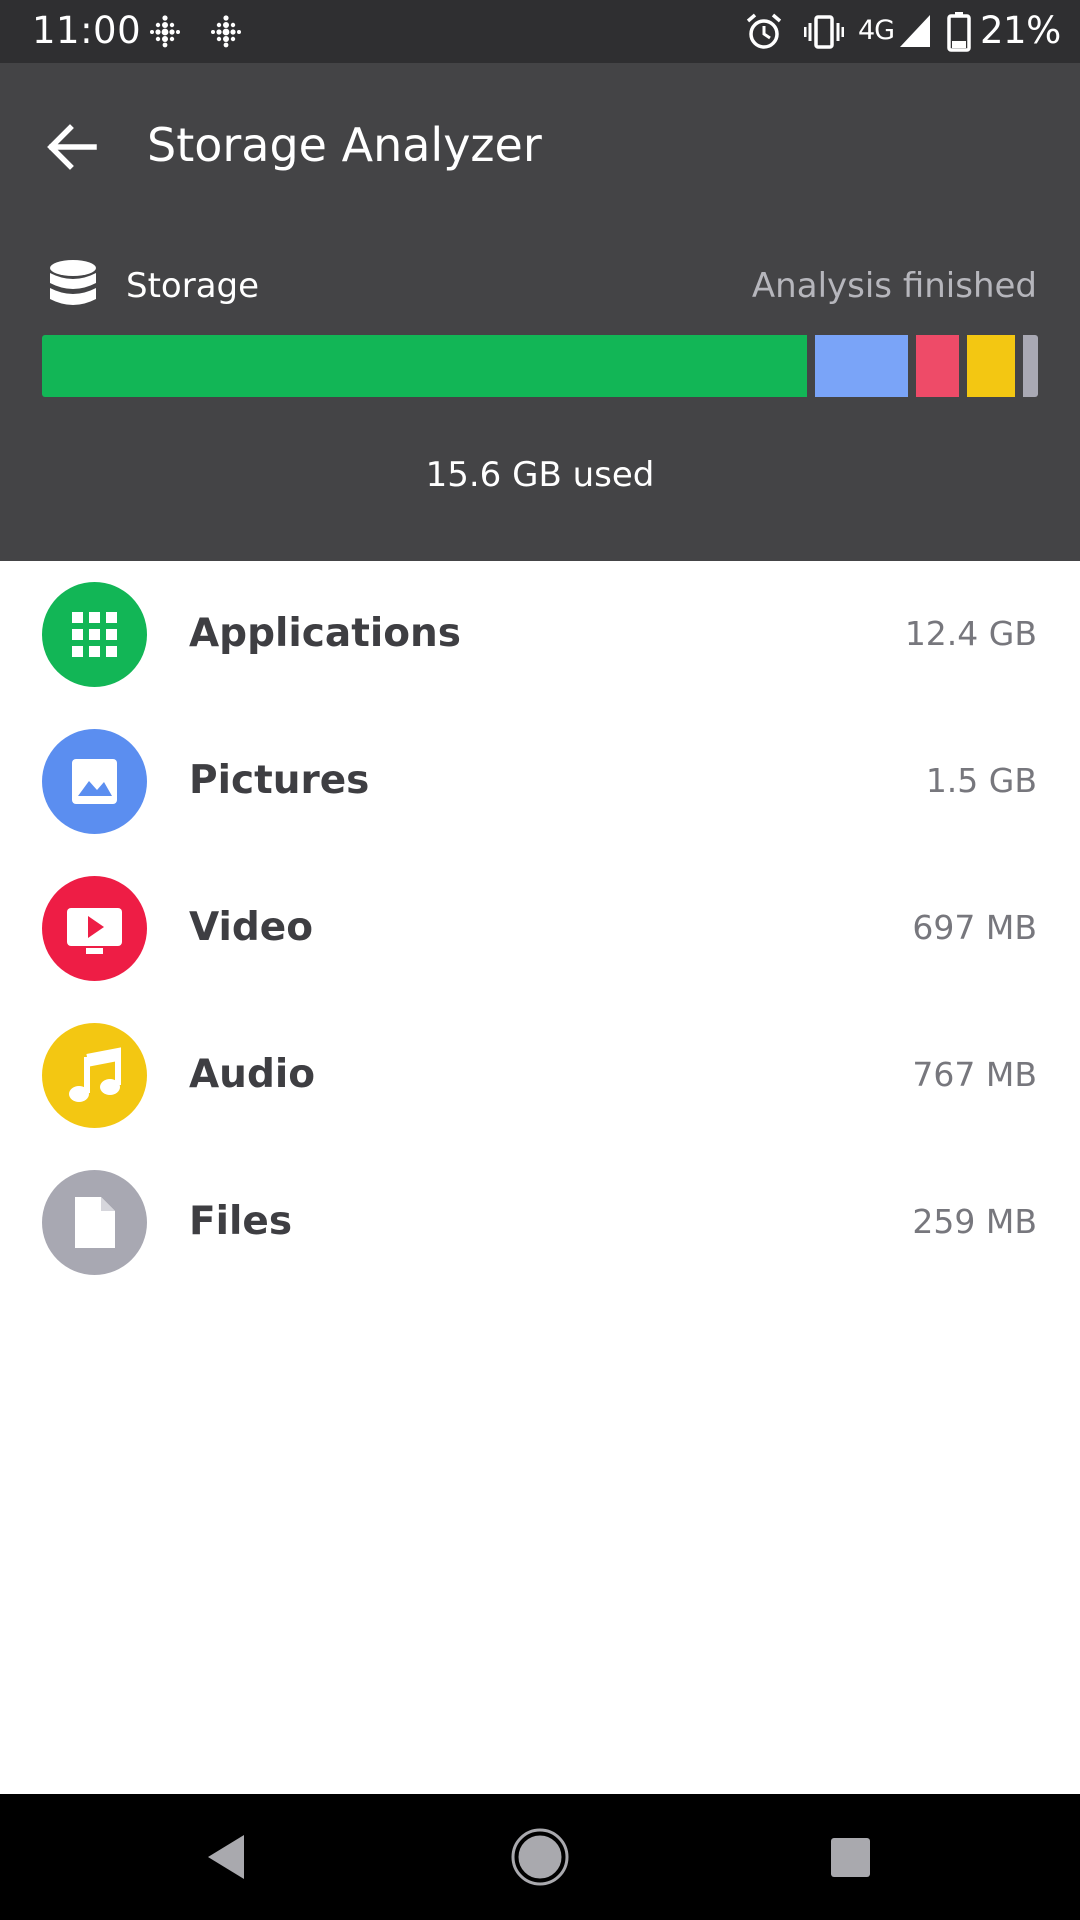 This screenshot has width=1080, height=1920. Describe the element at coordinates (227, 1857) in the screenshot. I see `back-triangle-icon` at that location.